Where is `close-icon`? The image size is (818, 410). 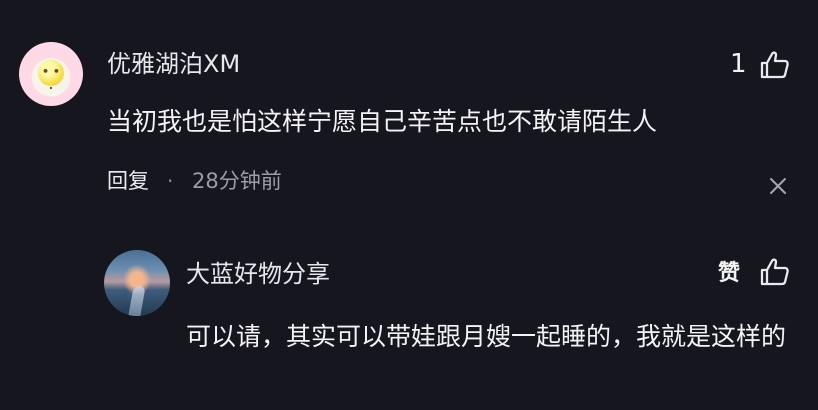
close-icon is located at coordinates (778, 186).